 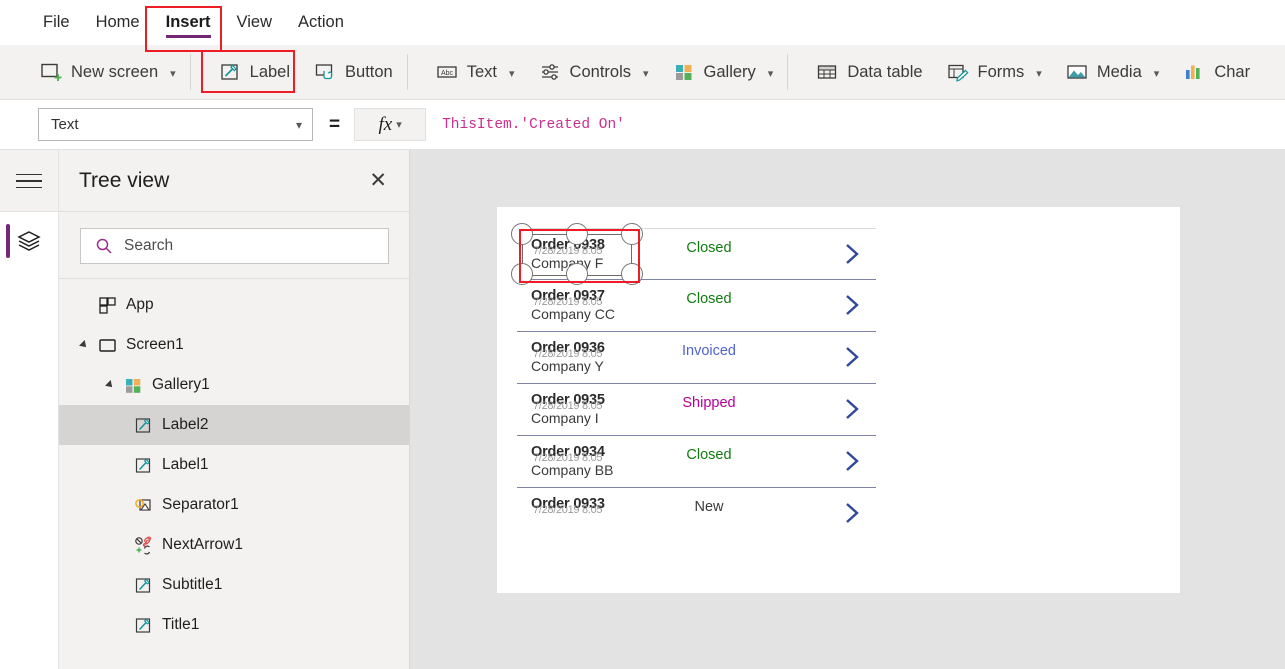 What do you see at coordinates (632, 274) in the screenshot?
I see `resize-handle-se` at bounding box center [632, 274].